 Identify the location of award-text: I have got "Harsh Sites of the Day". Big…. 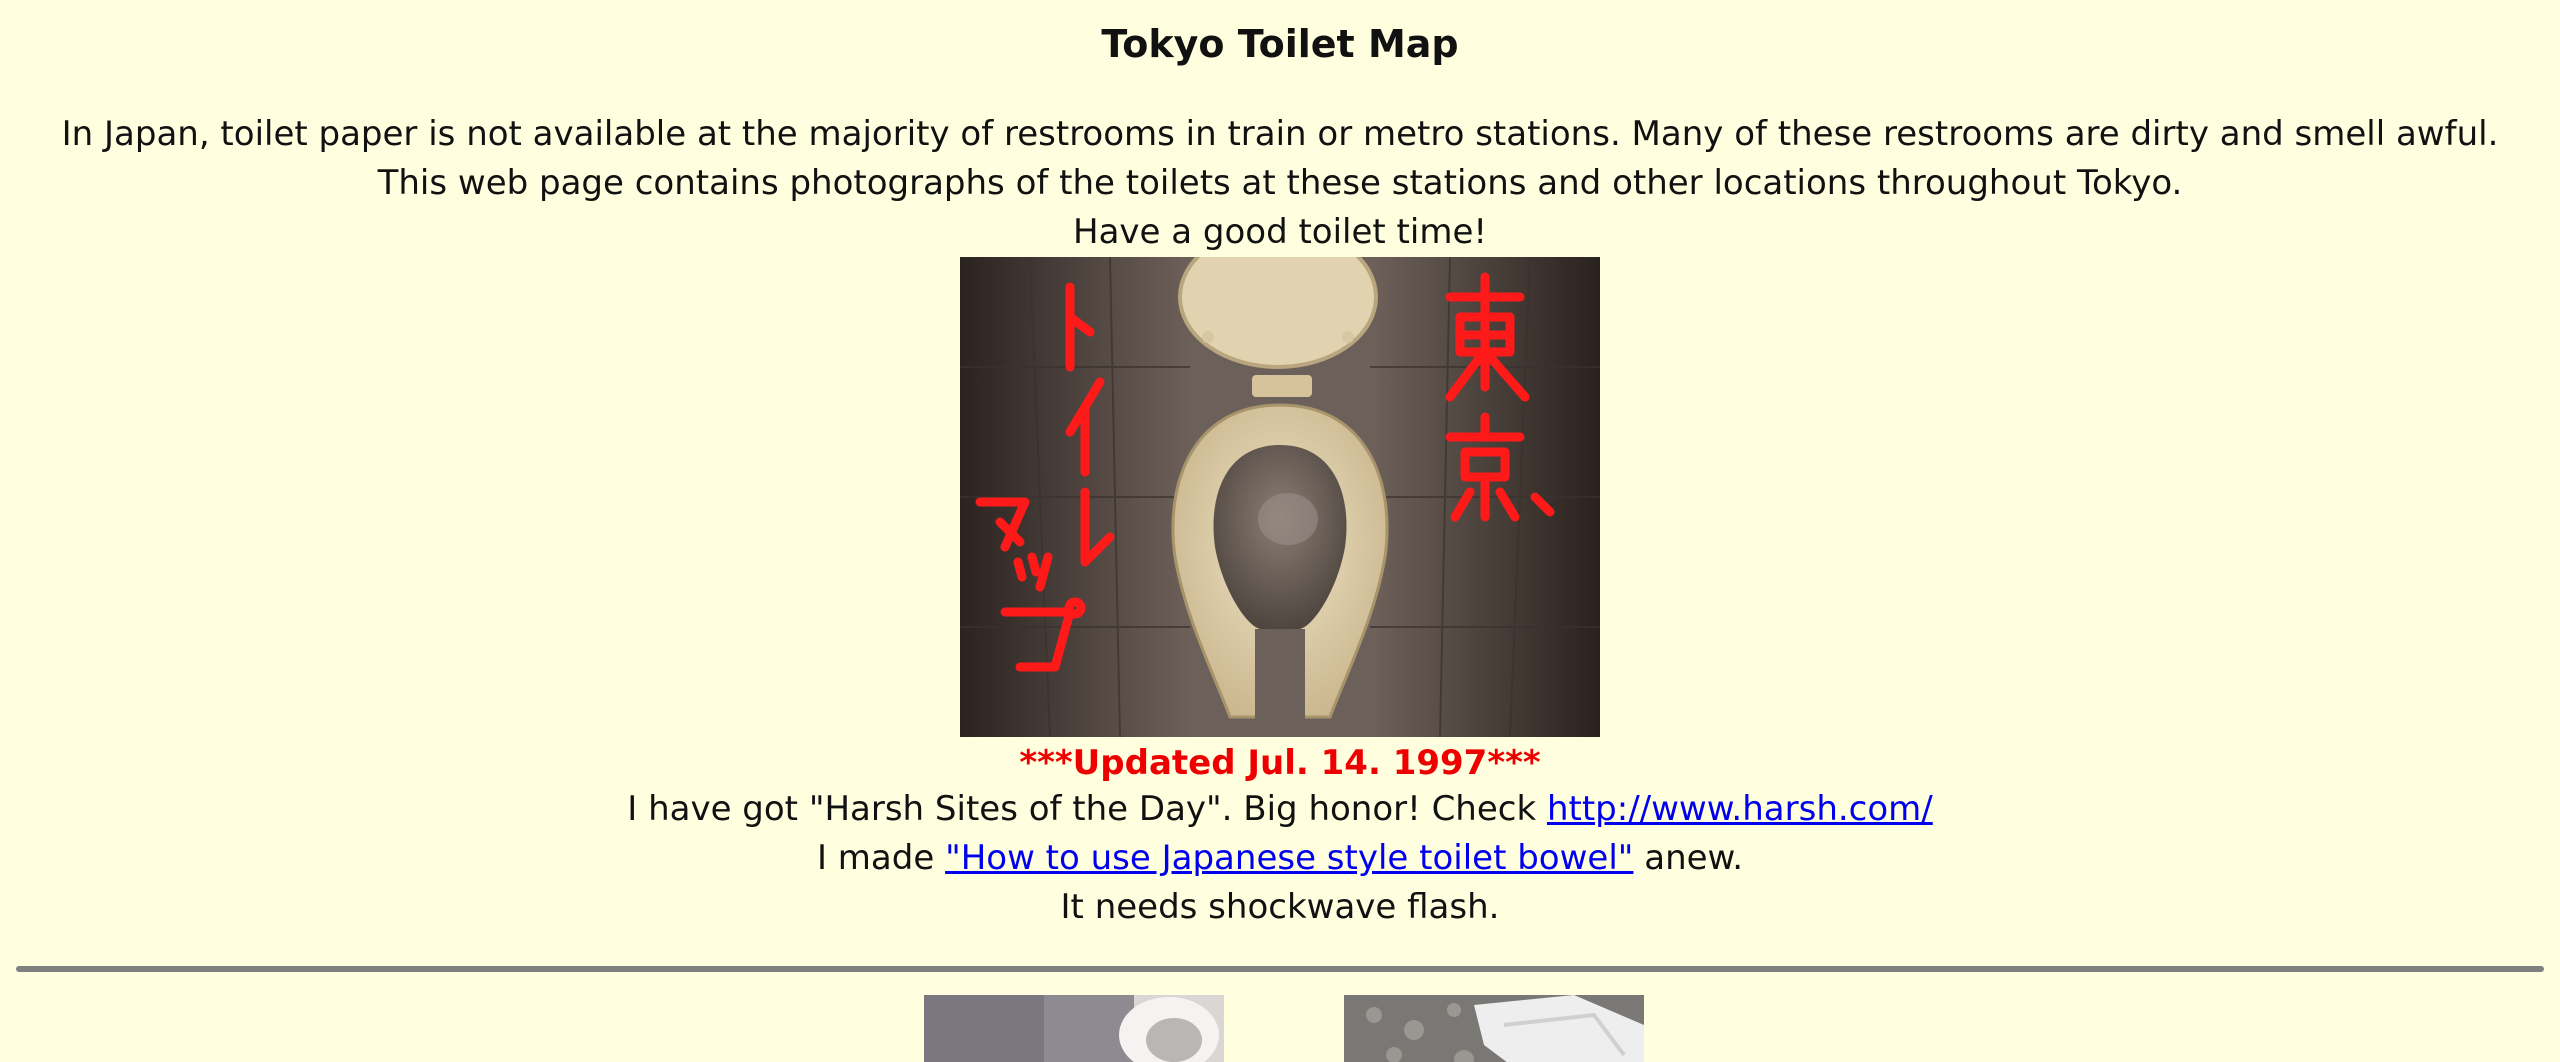
(1087, 809).